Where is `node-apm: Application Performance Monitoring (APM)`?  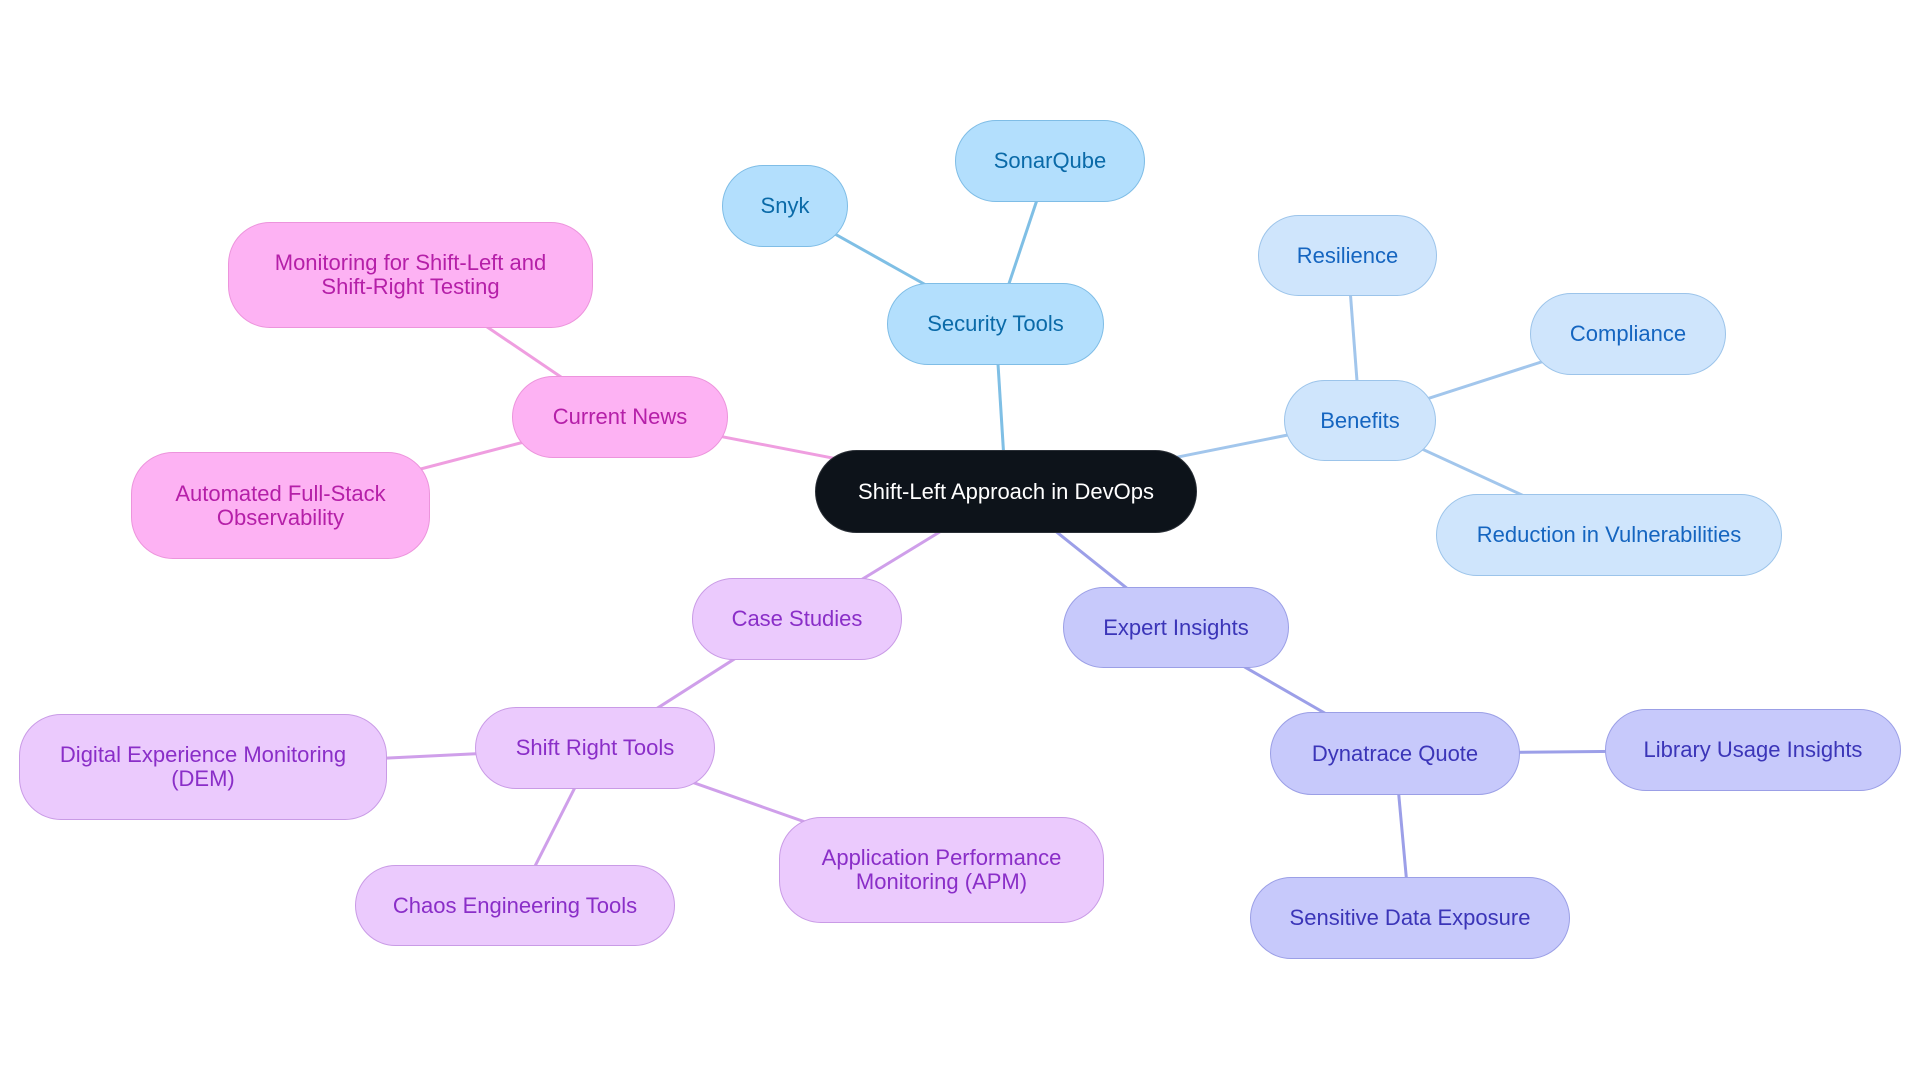 node-apm: Application Performance Monitoring (APM) is located at coordinates (941, 870).